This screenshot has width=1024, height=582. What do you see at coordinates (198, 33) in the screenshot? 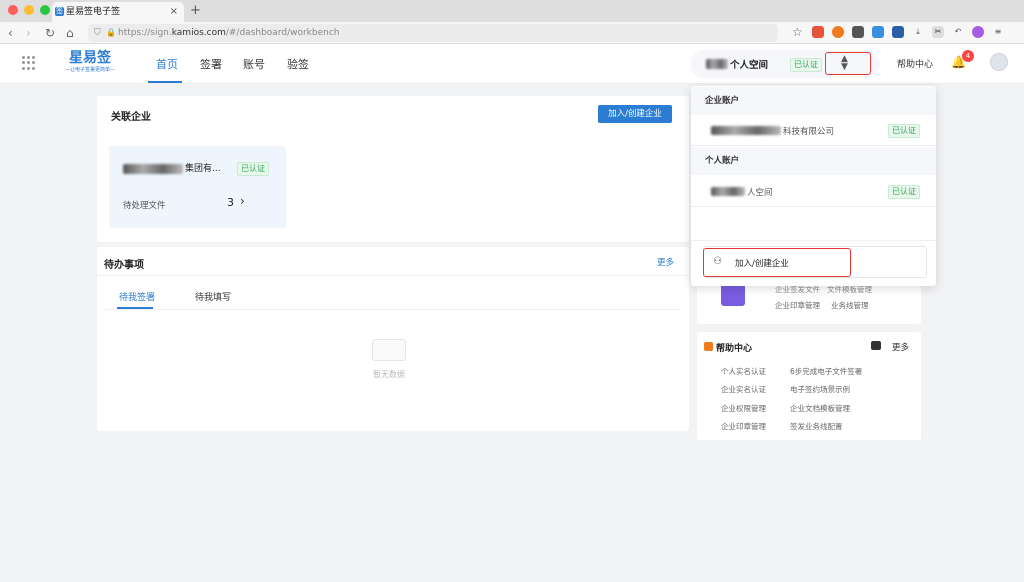
I see `url-host: kamios.com` at bounding box center [198, 33].